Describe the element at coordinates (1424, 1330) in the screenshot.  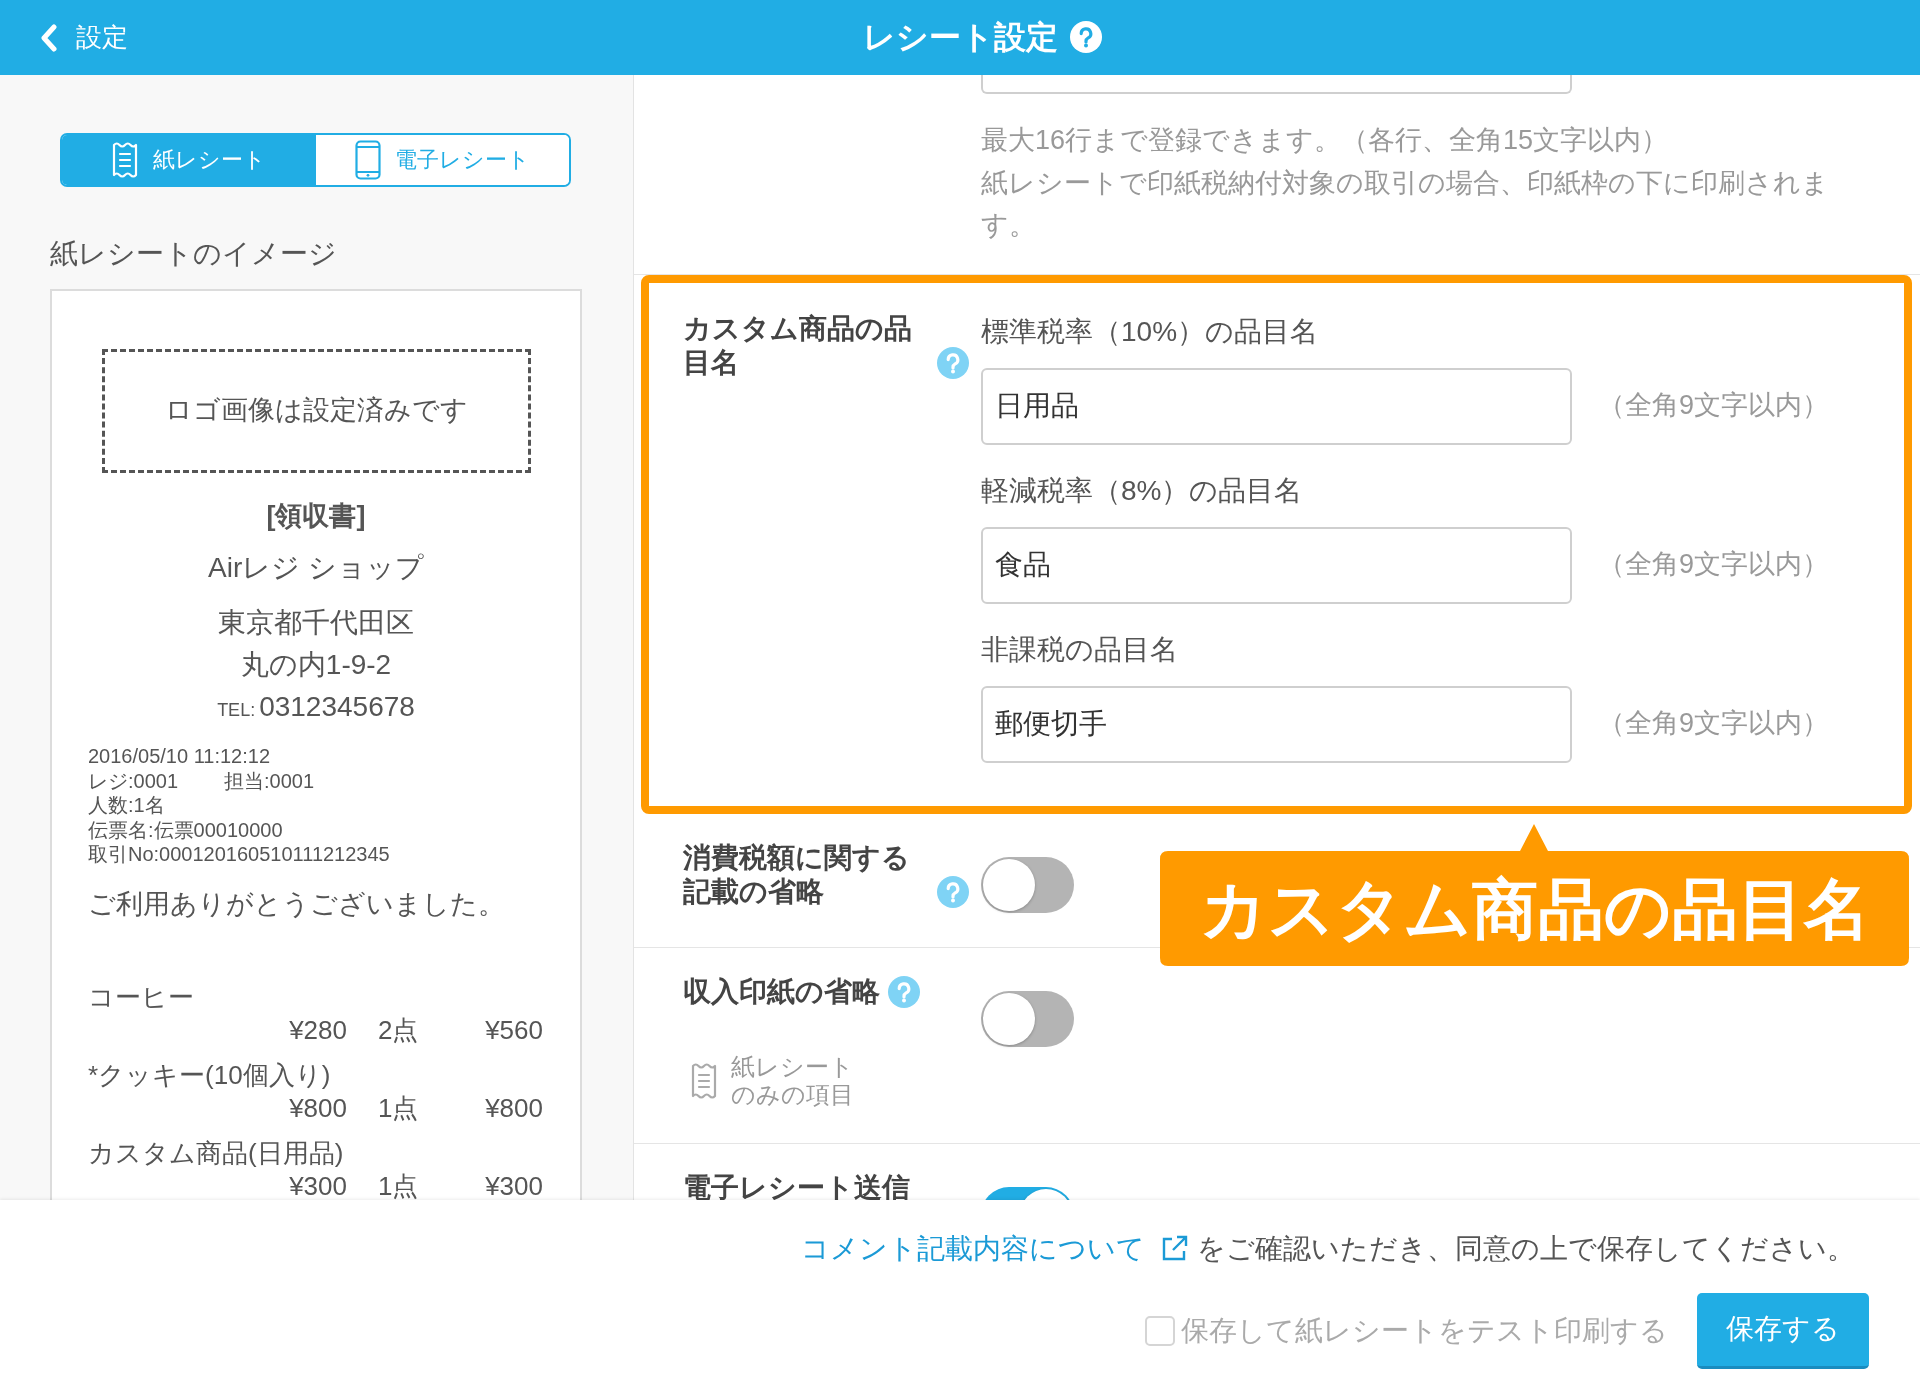
I see `checkbox-label: 保存して紙レシートをテスト印刷する` at that location.